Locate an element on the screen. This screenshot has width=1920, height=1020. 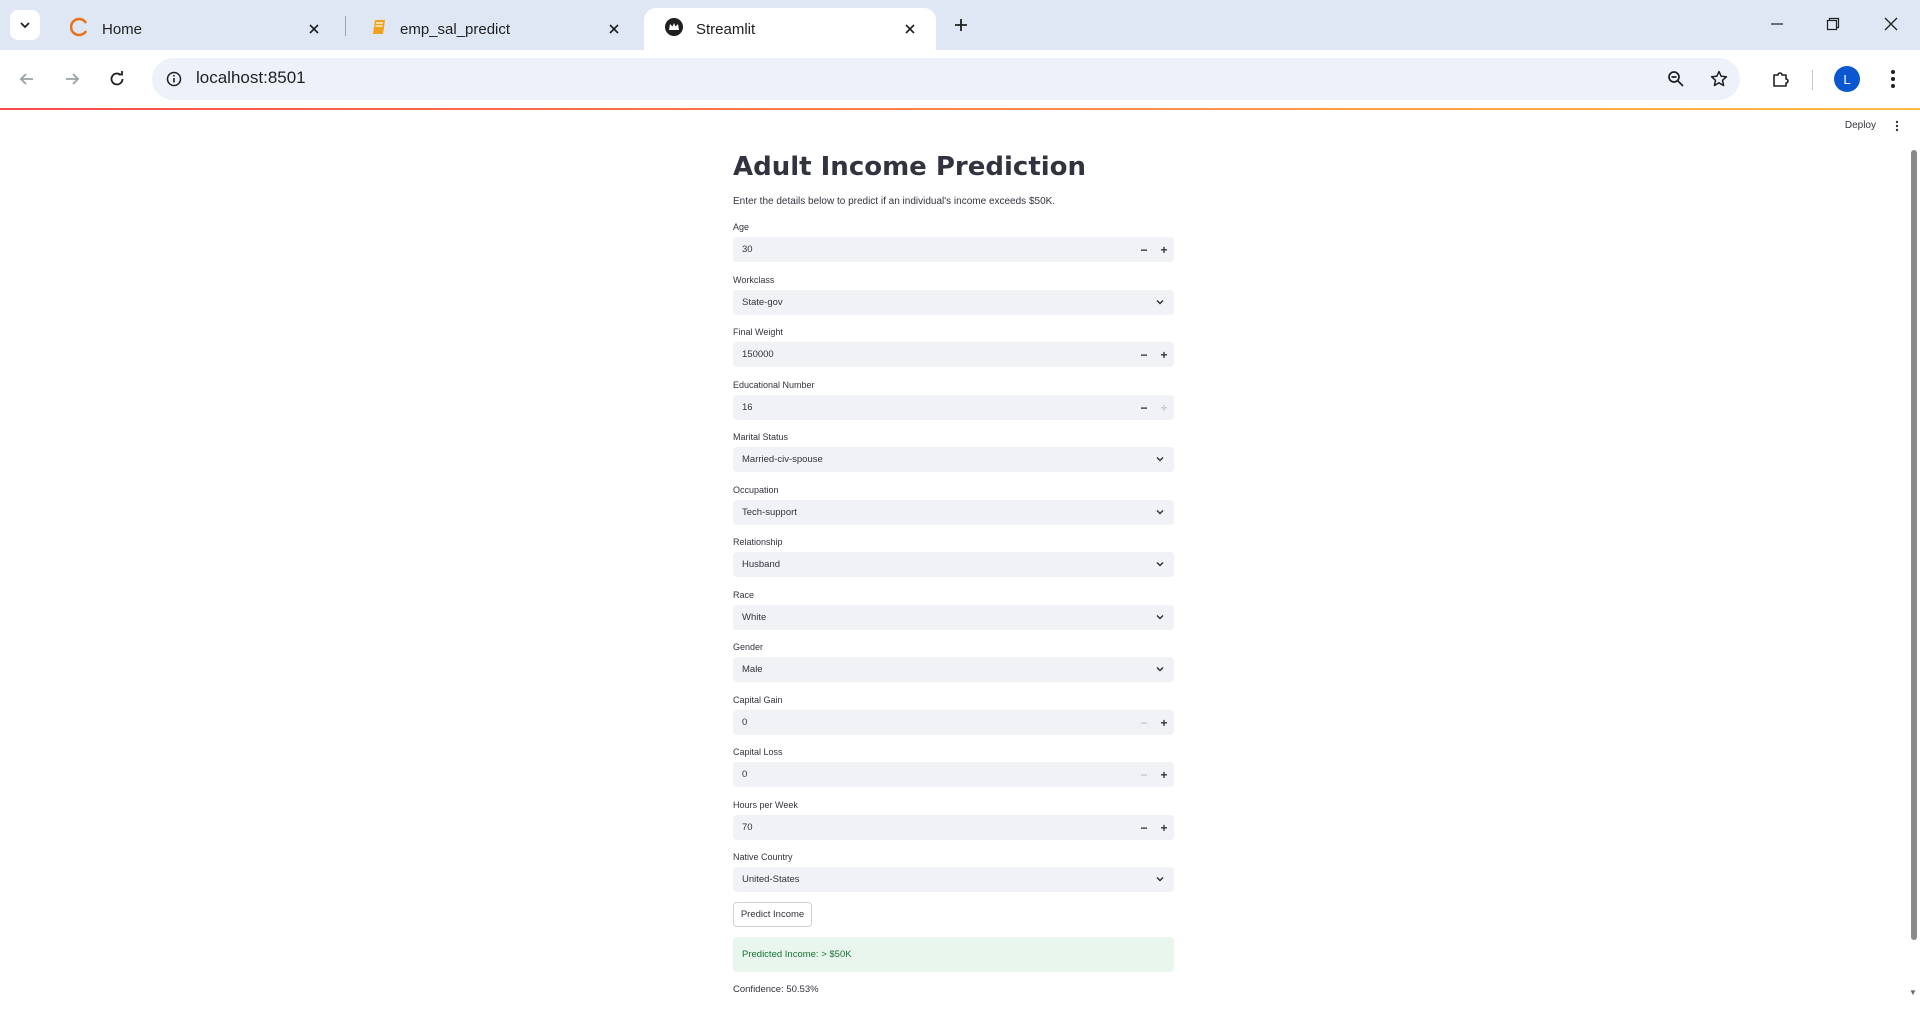
zoom-icon is located at coordinates (1676, 79).